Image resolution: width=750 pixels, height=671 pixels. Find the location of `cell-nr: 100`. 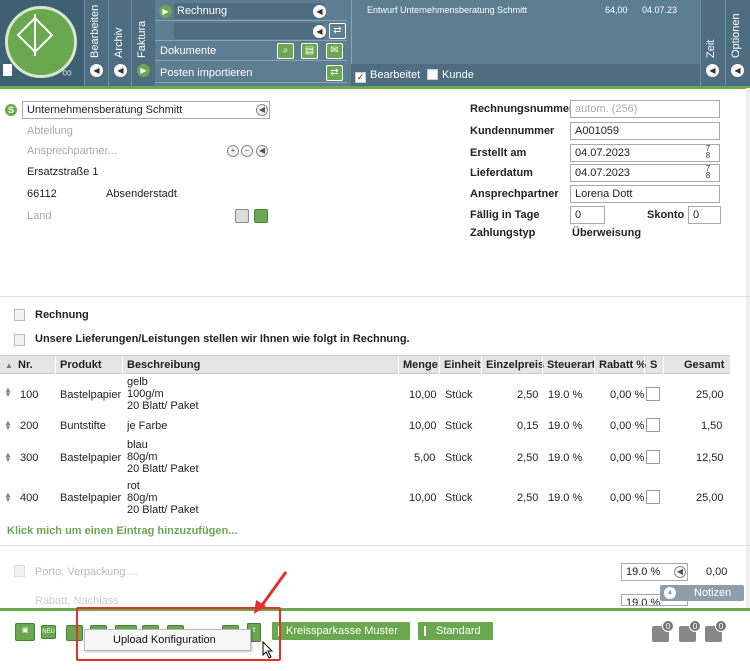

cell-nr: 100 is located at coordinates (29, 395).